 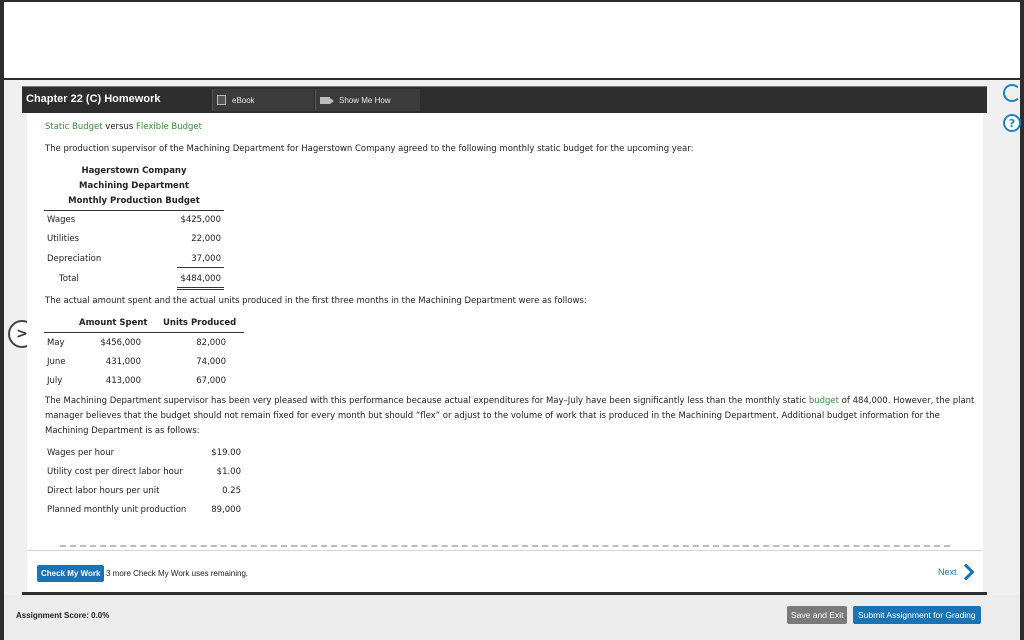 What do you see at coordinates (63, 239) in the screenshot?
I see `budget-row-label: Utilities` at bounding box center [63, 239].